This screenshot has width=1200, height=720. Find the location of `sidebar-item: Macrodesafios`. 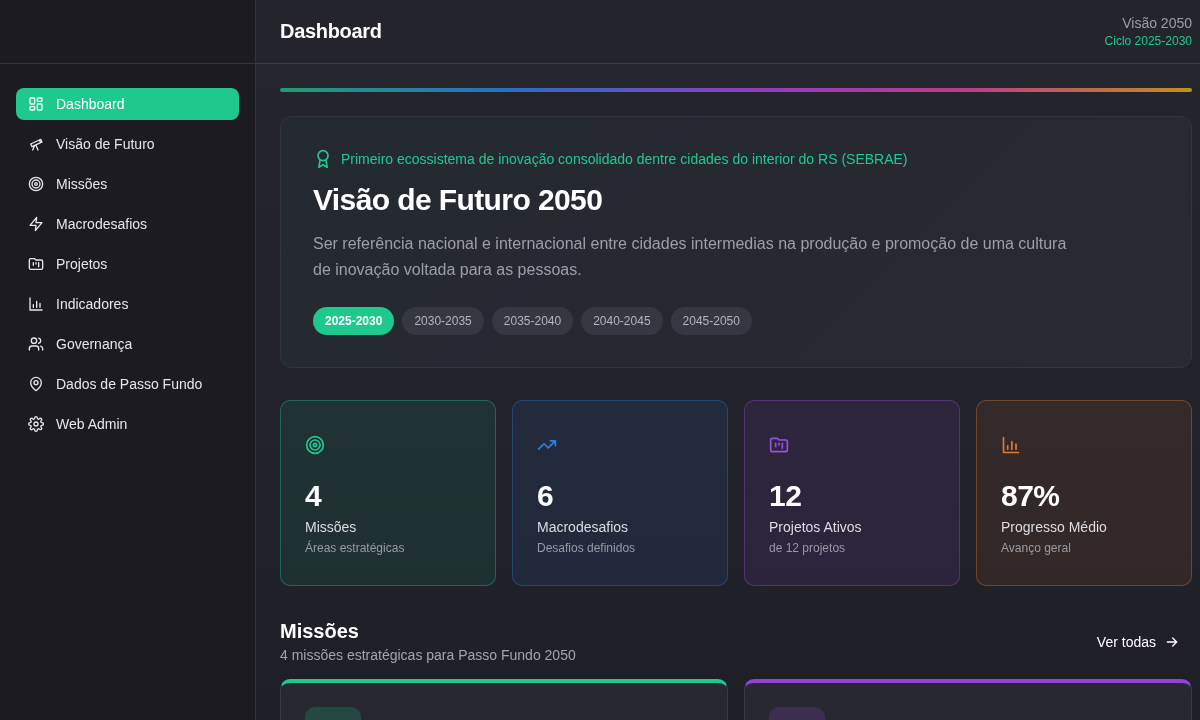

sidebar-item: Macrodesafios is located at coordinates (127, 224).